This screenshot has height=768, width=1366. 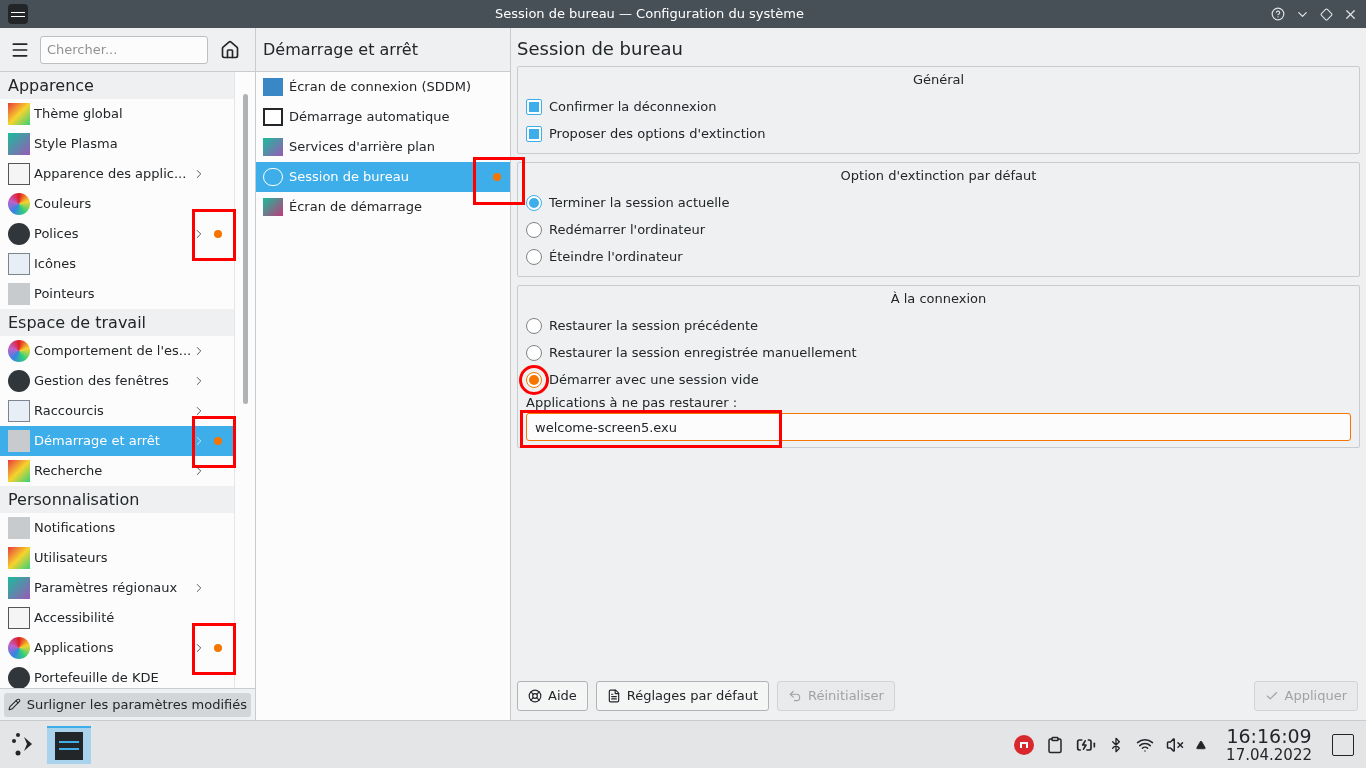 I want to click on module-item: Écran de connexion (SDDM), so click(x=383, y=87).